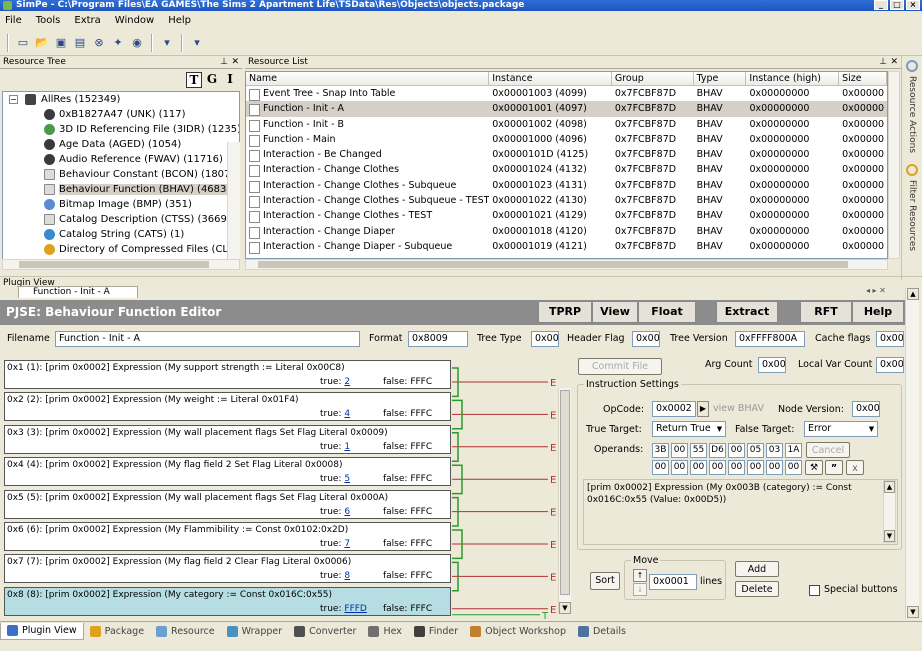 The height and width of the screenshot is (651, 922). I want to click on tab-details: Details, so click(602, 631).